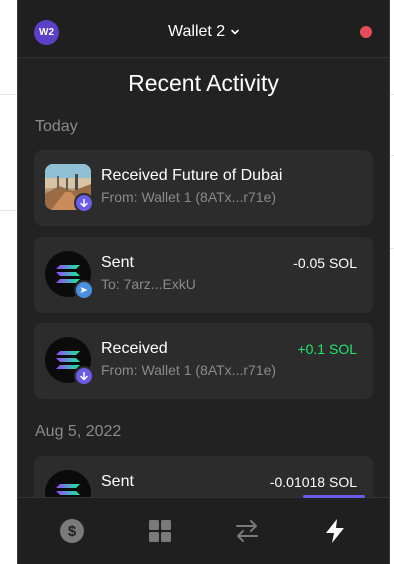 This screenshot has width=394, height=564. I want to click on lightning-icon, so click(335, 531).